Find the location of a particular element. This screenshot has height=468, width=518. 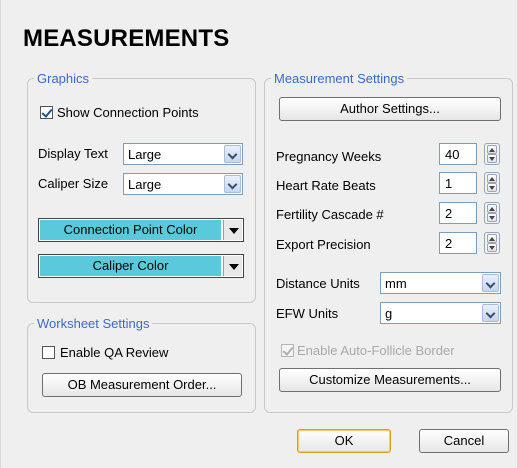

enable-qa-review-label: Enable QA Review is located at coordinates (114, 353).